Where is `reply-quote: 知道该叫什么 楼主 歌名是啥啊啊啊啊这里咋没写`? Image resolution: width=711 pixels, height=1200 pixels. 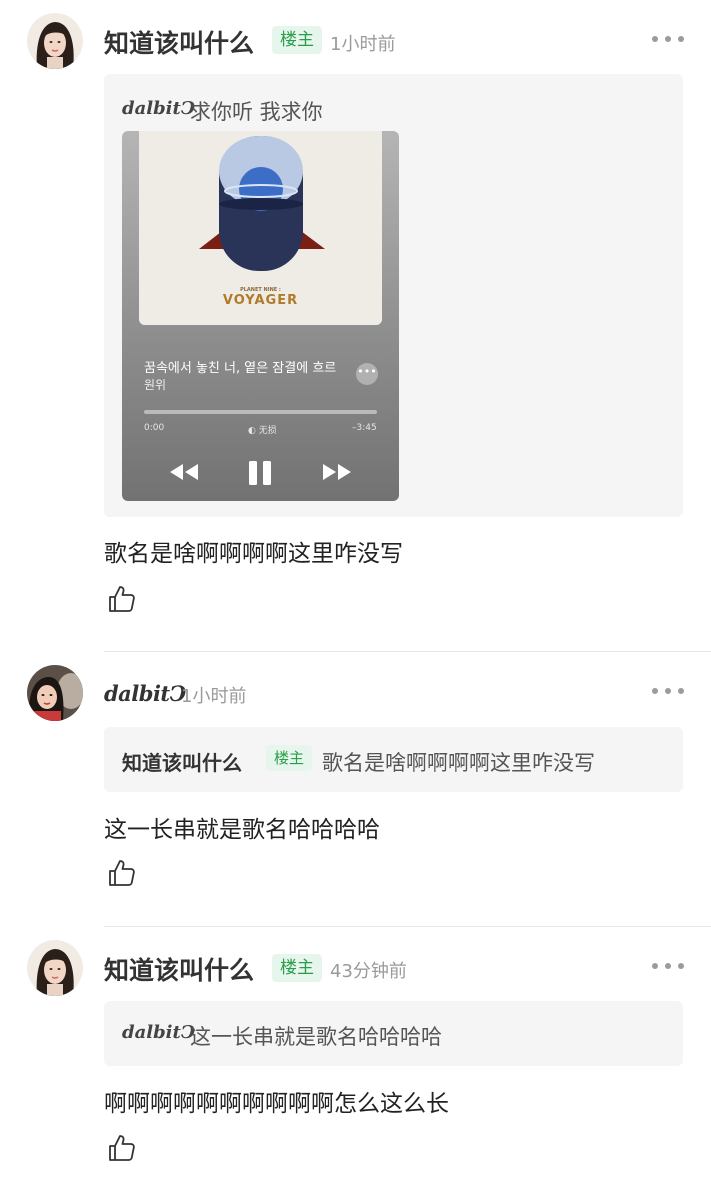 reply-quote: 知道该叫什么 楼主 歌名是啥啊啊啊啊这里咋没写 is located at coordinates (393, 759).